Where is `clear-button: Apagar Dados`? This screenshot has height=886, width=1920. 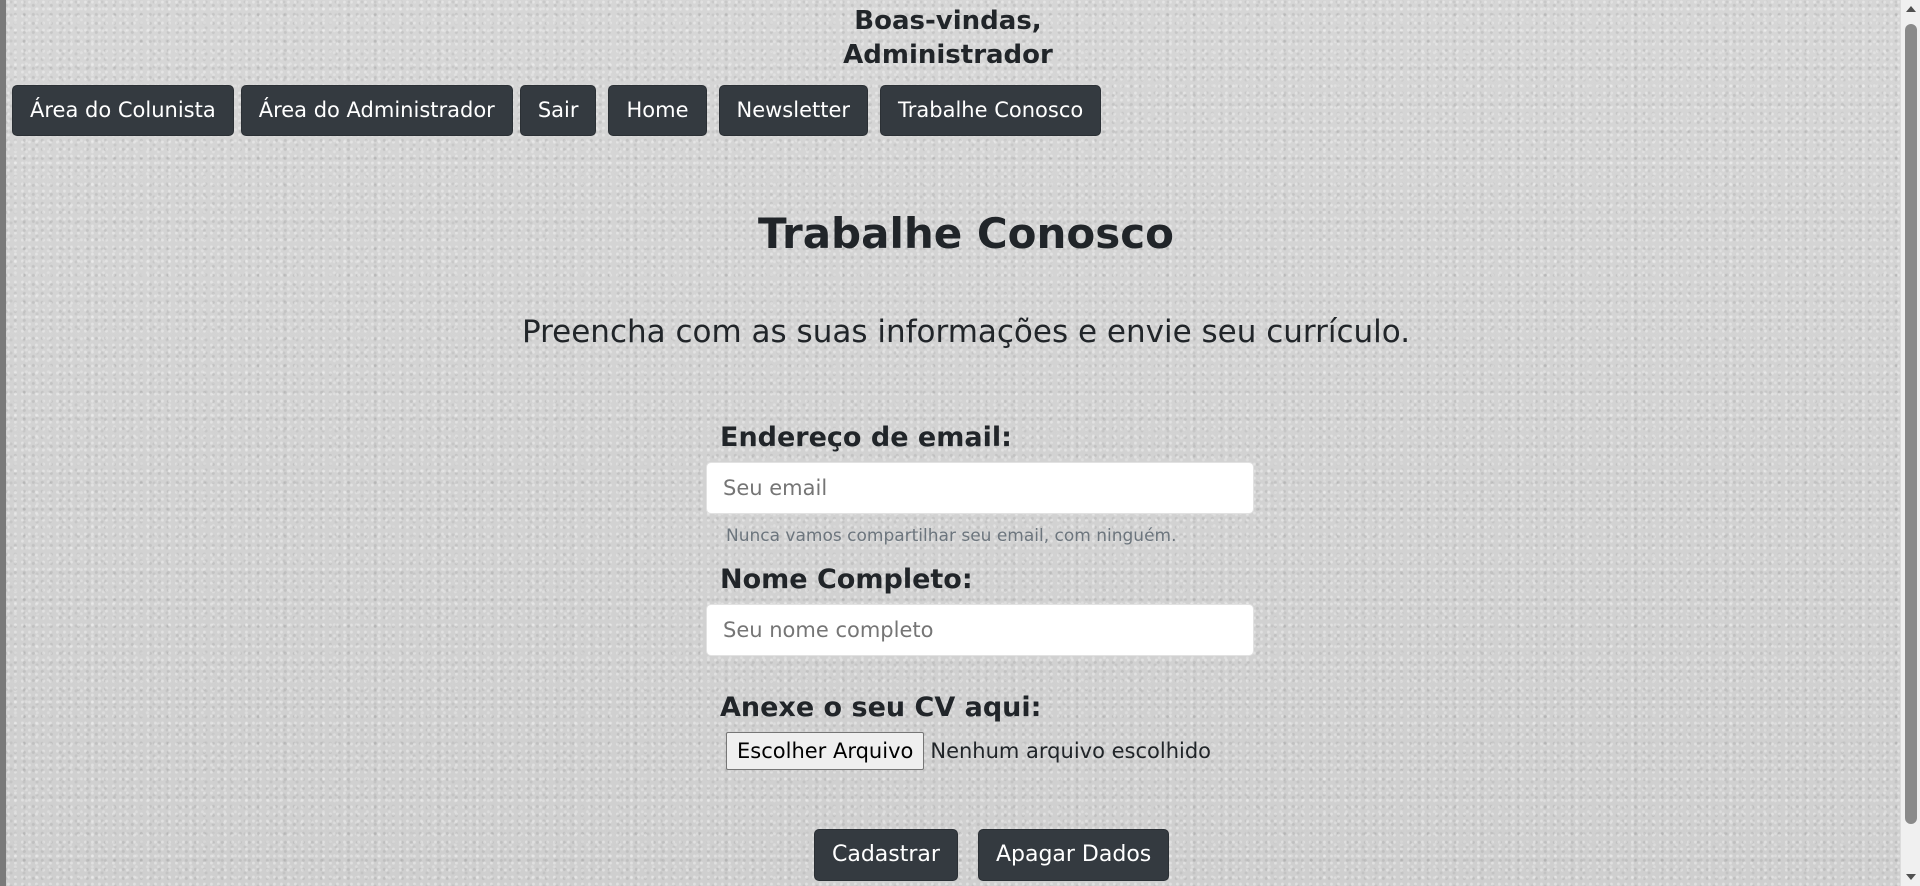
clear-button: Apagar Dados is located at coordinates (1073, 855).